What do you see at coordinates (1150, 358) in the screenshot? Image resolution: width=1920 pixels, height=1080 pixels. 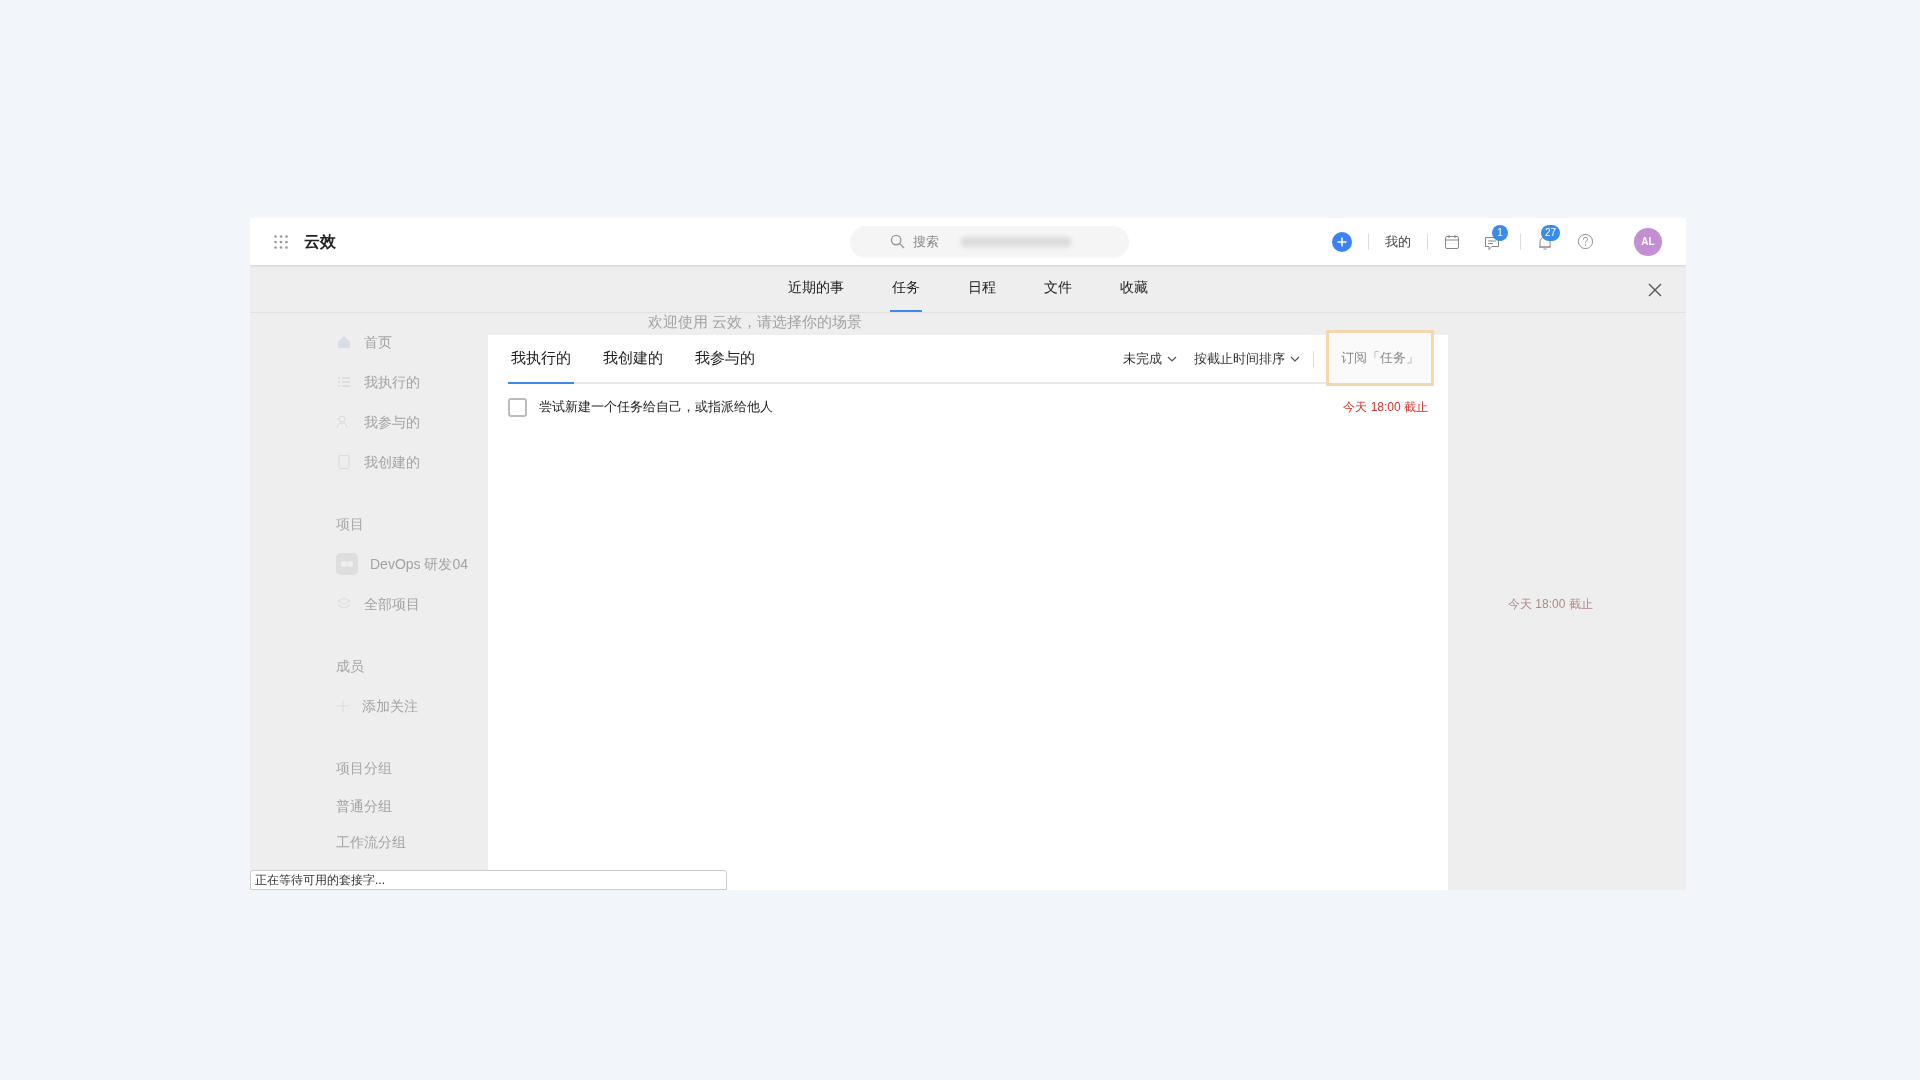 I see `status-filter: 未完成` at bounding box center [1150, 358].